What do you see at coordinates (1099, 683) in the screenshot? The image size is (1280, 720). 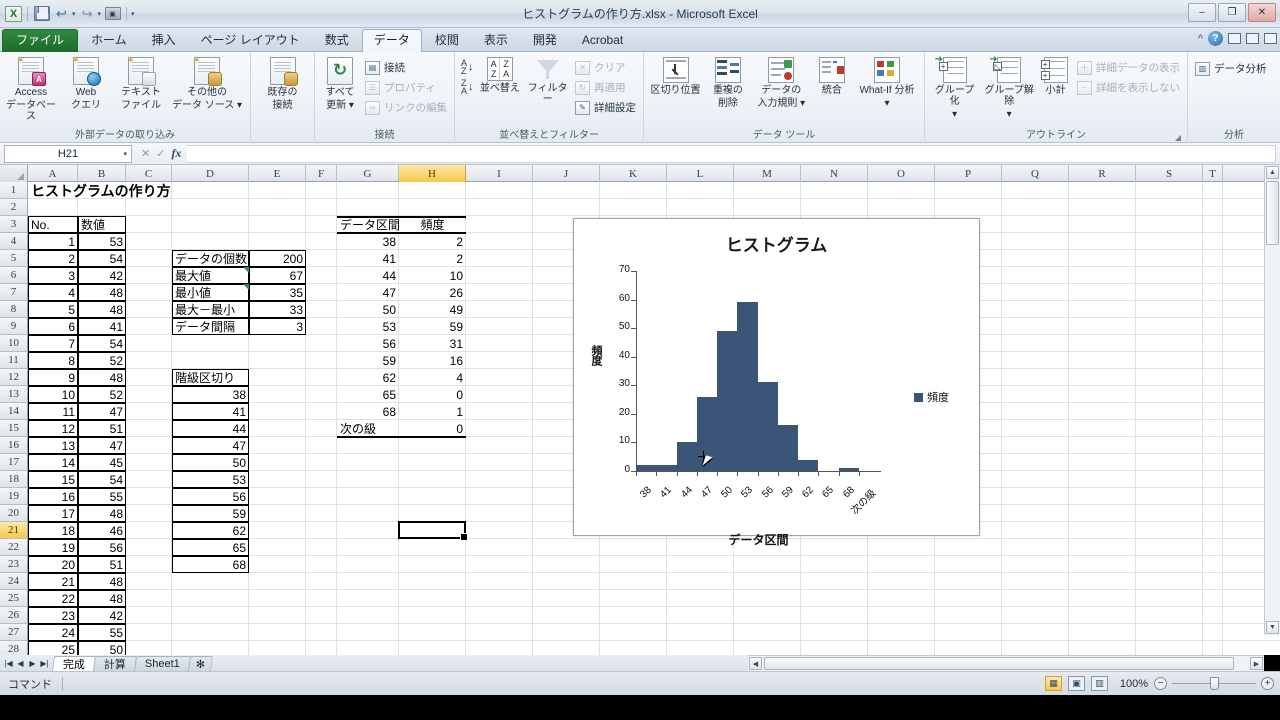 I see `page-break-view-button: ▥` at bounding box center [1099, 683].